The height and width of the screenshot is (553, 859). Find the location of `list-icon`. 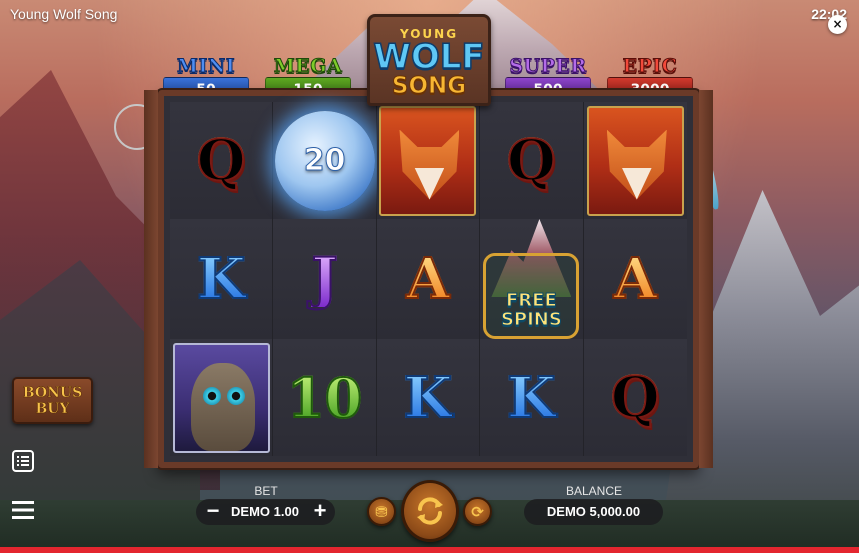

list-icon is located at coordinates (23, 463).